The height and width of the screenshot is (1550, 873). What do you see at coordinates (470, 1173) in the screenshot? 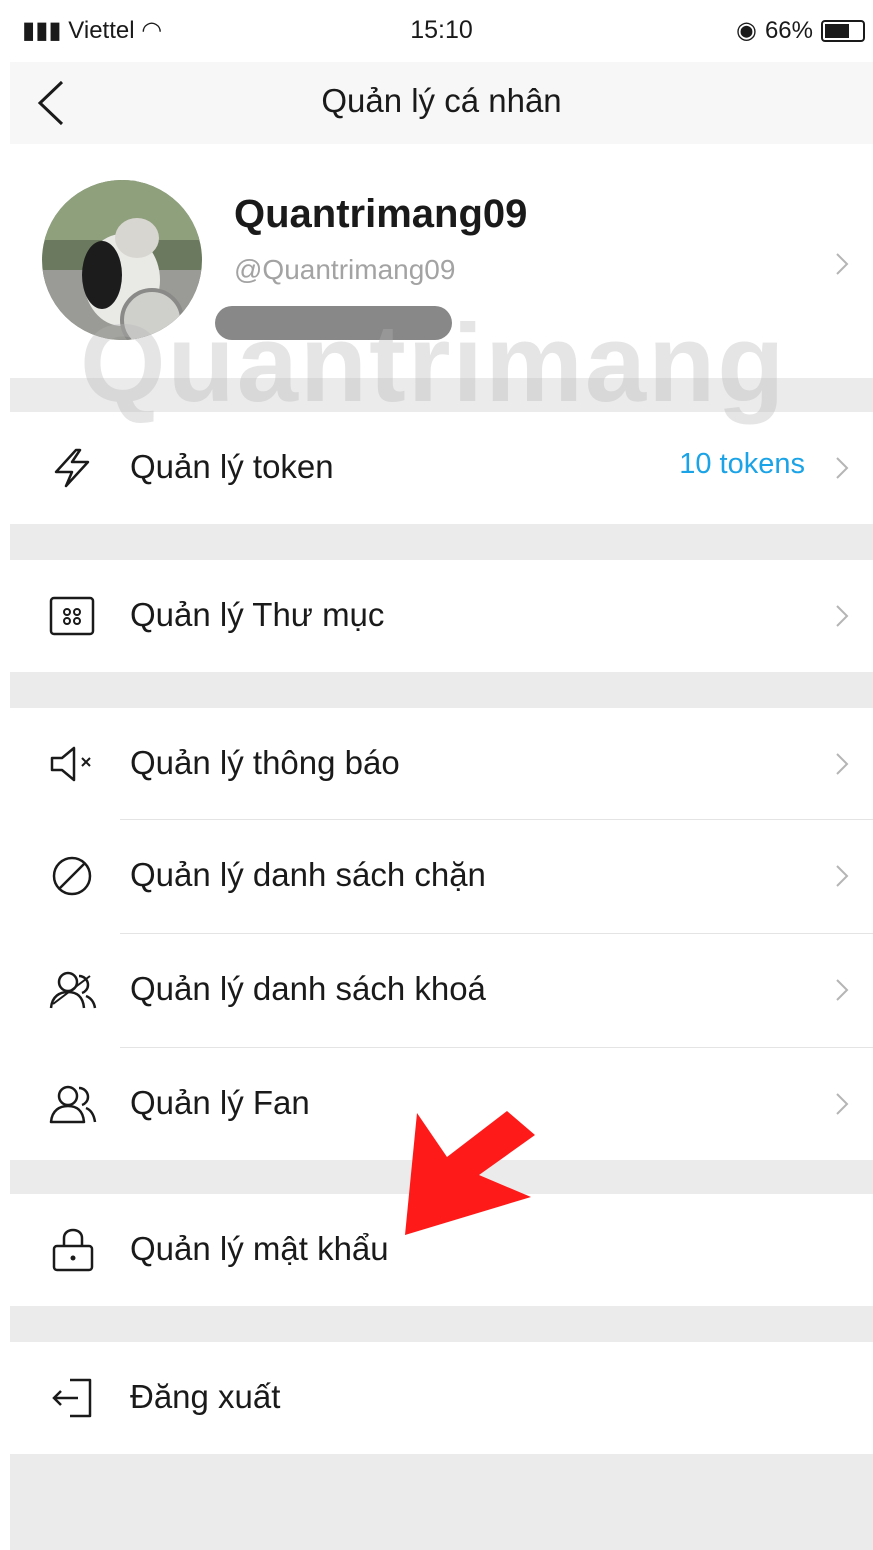
I see `red-arrow-annotation` at bounding box center [470, 1173].